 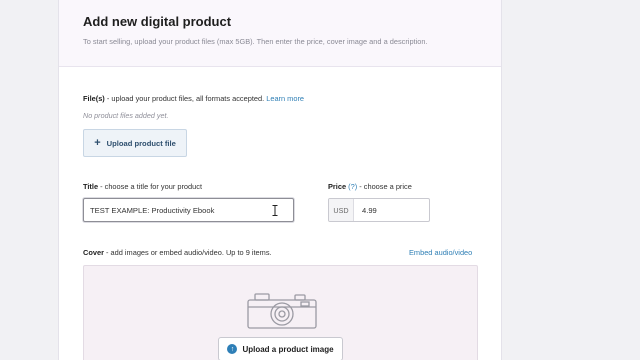 What do you see at coordinates (150, 186) in the screenshot?
I see `title-label-text: - choose a title for your product` at bounding box center [150, 186].